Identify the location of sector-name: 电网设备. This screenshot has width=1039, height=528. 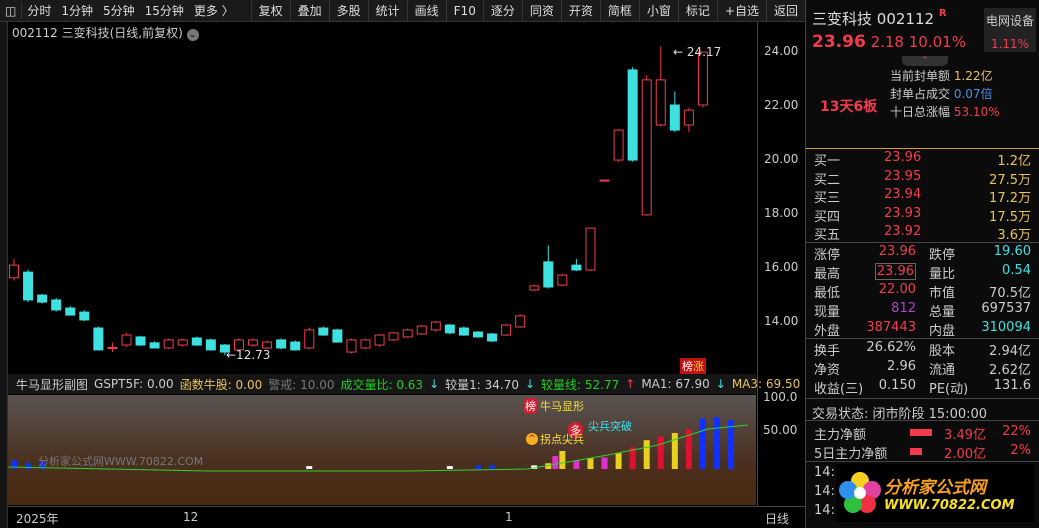
(1009, 21).